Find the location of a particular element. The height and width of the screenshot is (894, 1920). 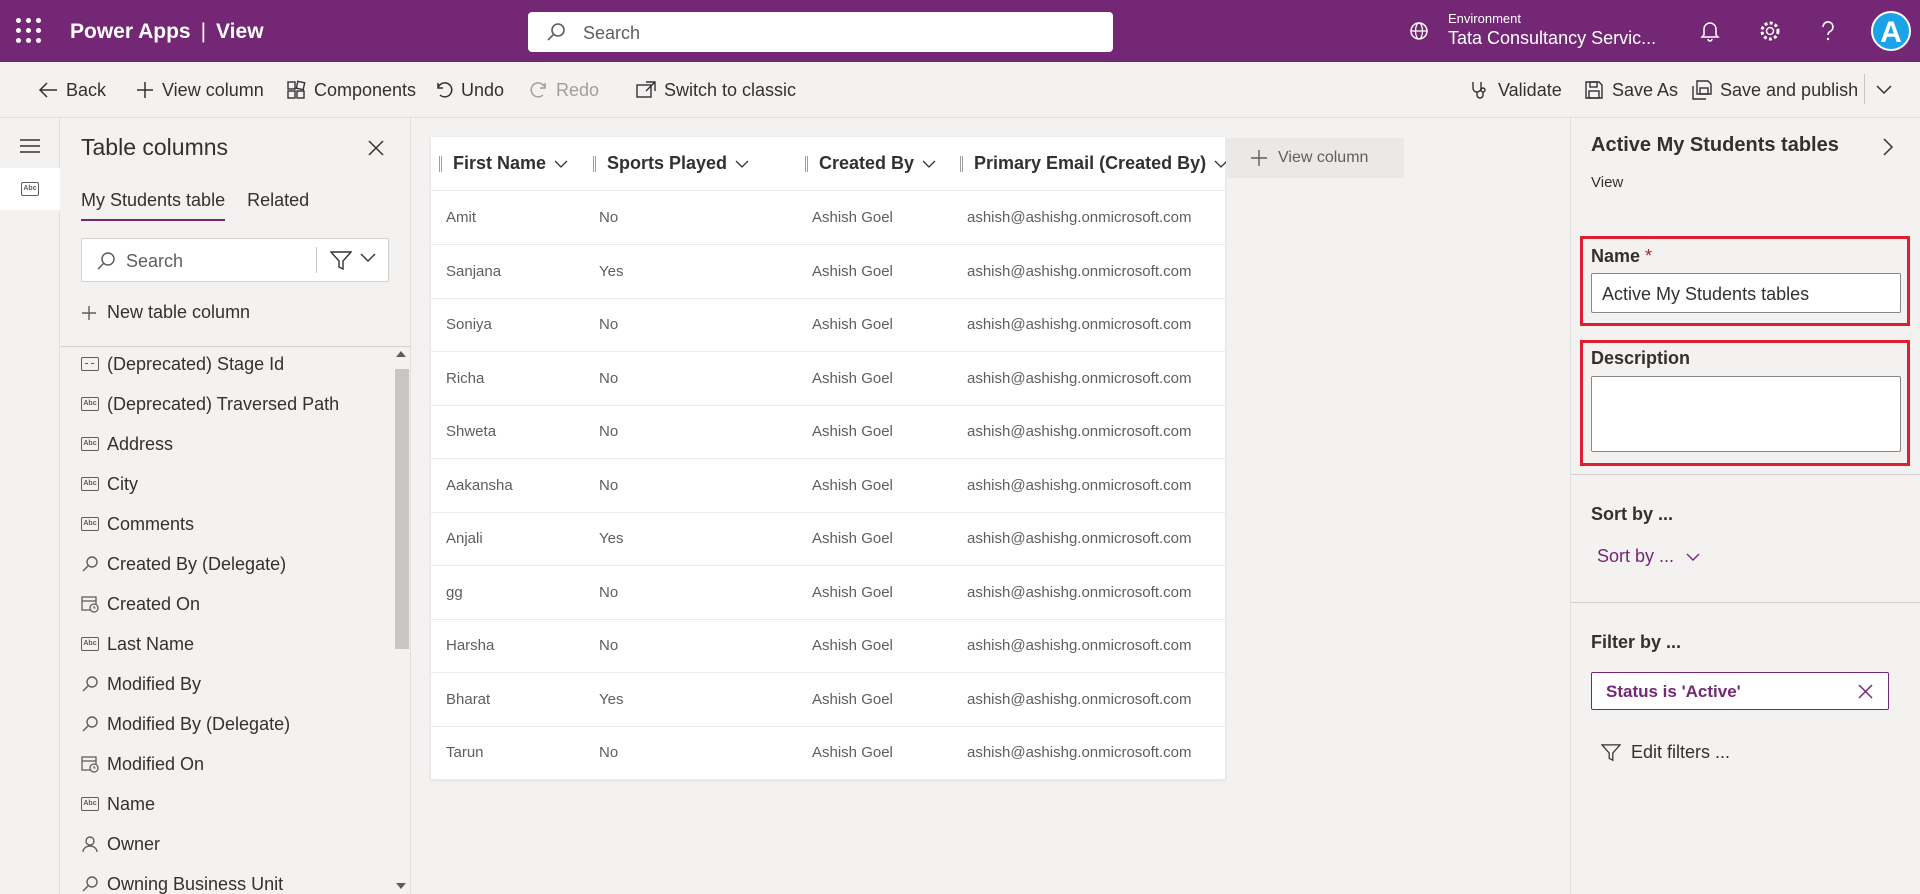

scrollbar-thumb is located at coordinates (402, 509).